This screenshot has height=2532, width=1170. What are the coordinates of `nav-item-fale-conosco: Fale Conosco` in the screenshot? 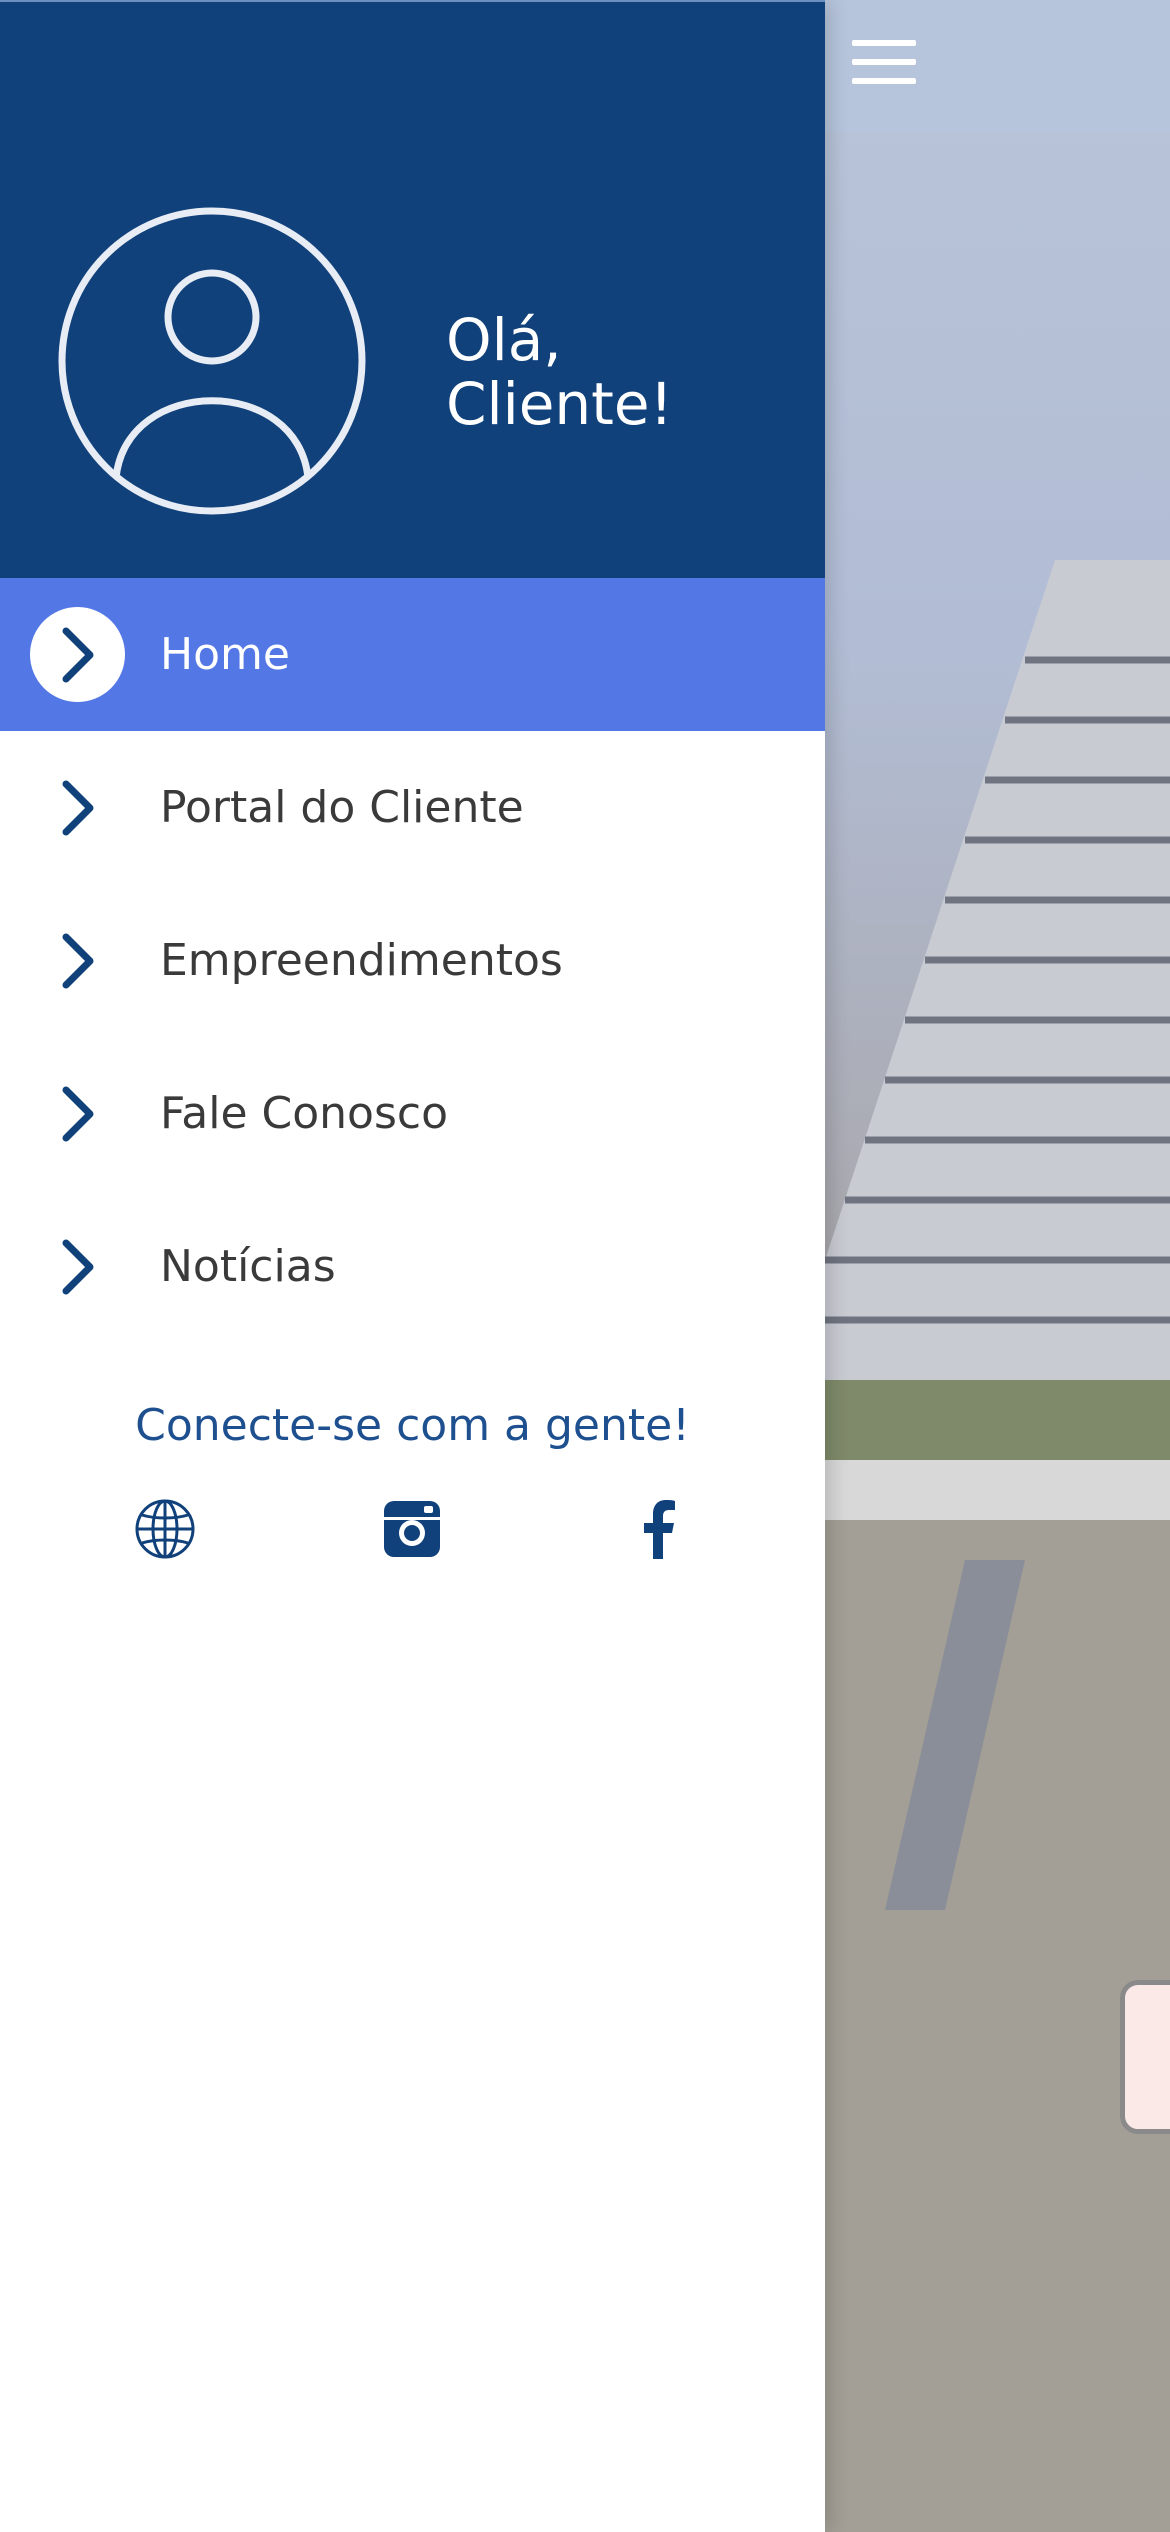 It's located at (412, 1113).